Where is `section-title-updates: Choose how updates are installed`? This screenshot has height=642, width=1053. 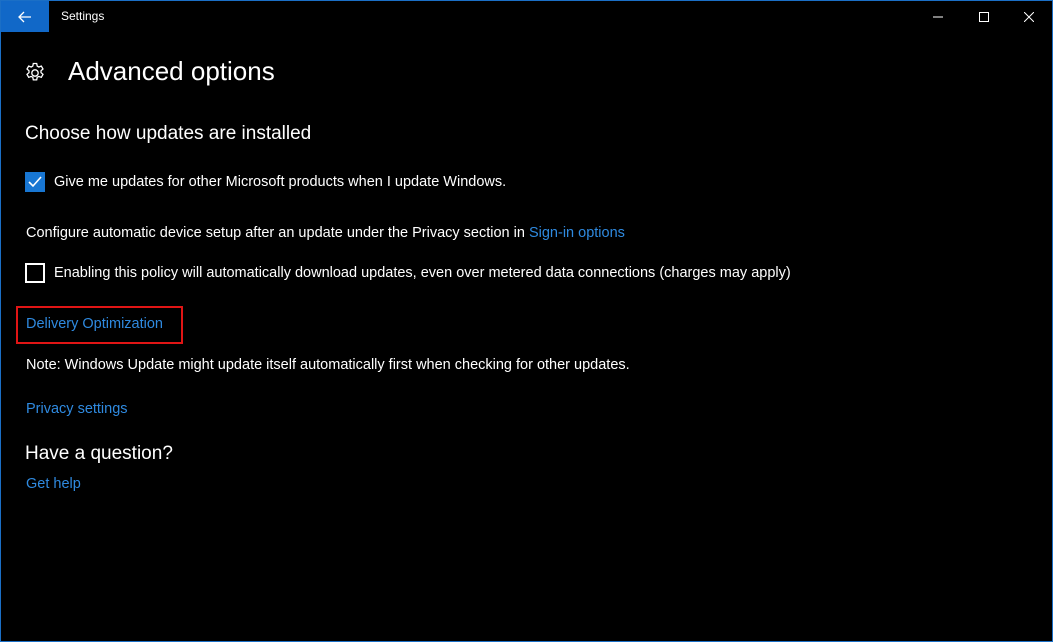 section-title-updates: Choose how updates are installed is located at coordinates (168, 133).